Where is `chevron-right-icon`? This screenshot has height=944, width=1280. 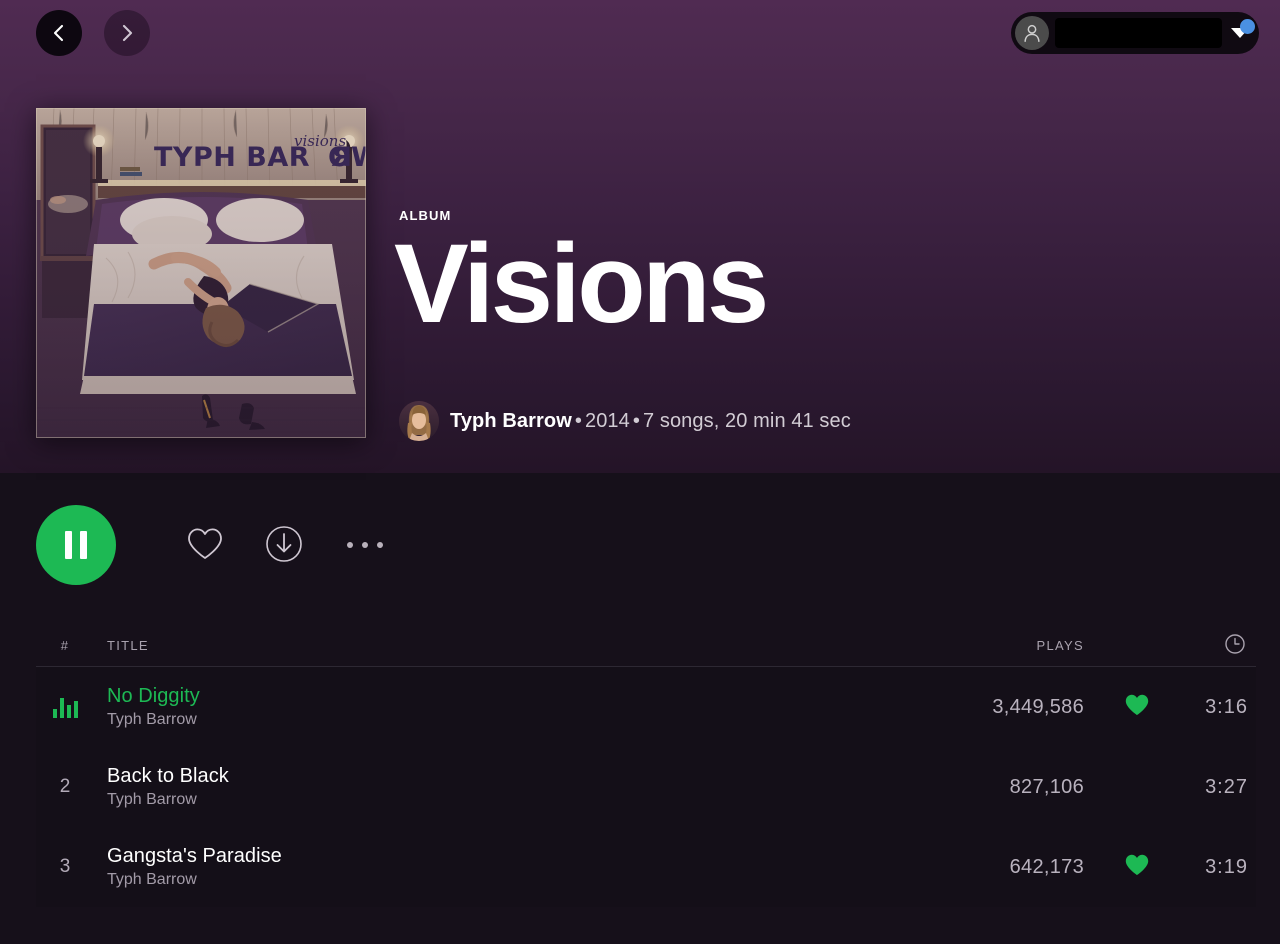
chevron-right-icon is located at coordinates (127, 33).